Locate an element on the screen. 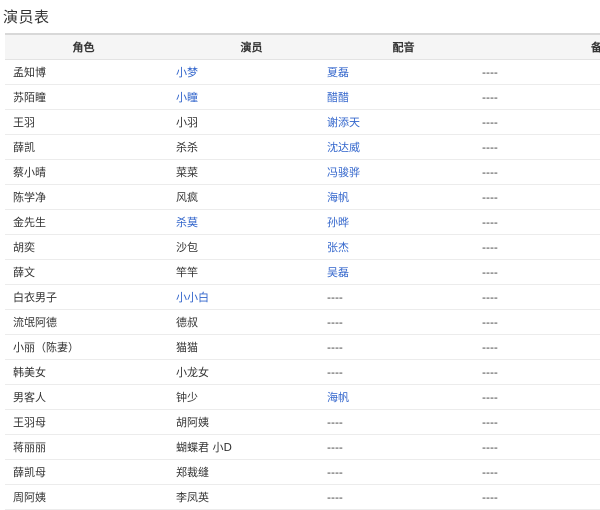  actor-text: 风疯 is located at coordinates (187, 197).